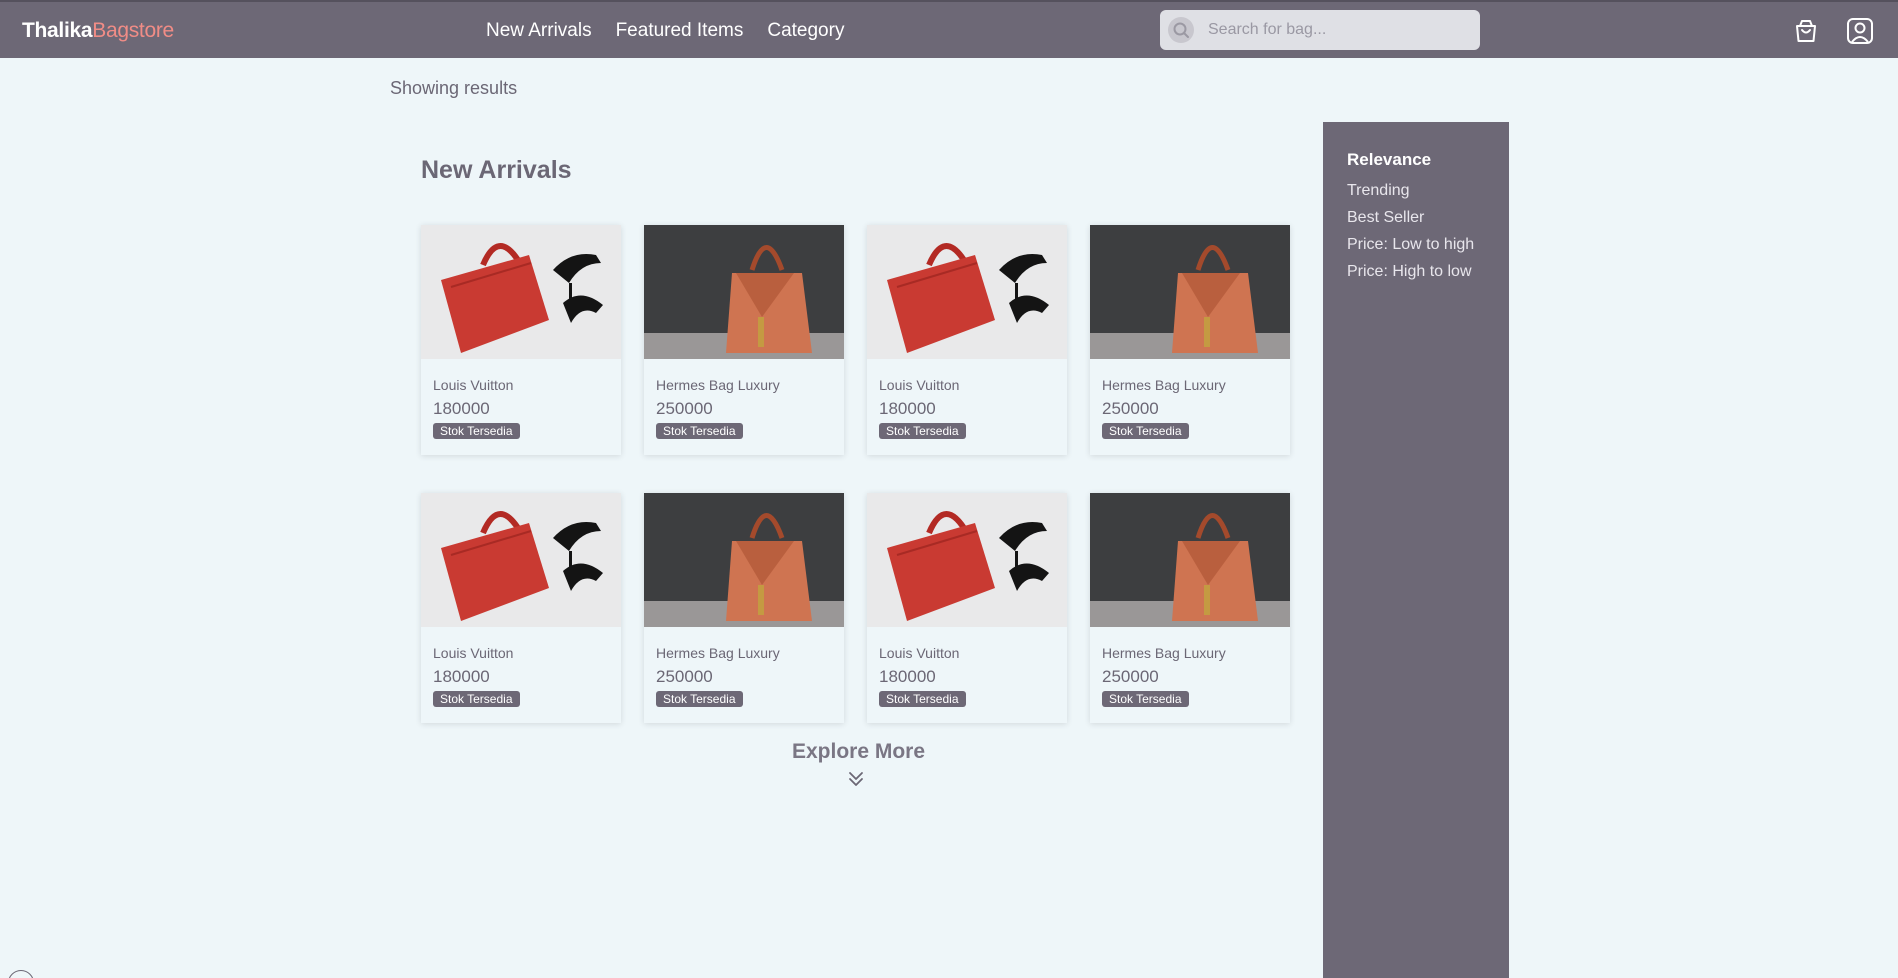 This screenshot has width=1898, height=978. Describe the element at coordinates (21, 974) in the screenshot. I see `scroll-indicator-icon` at that location.